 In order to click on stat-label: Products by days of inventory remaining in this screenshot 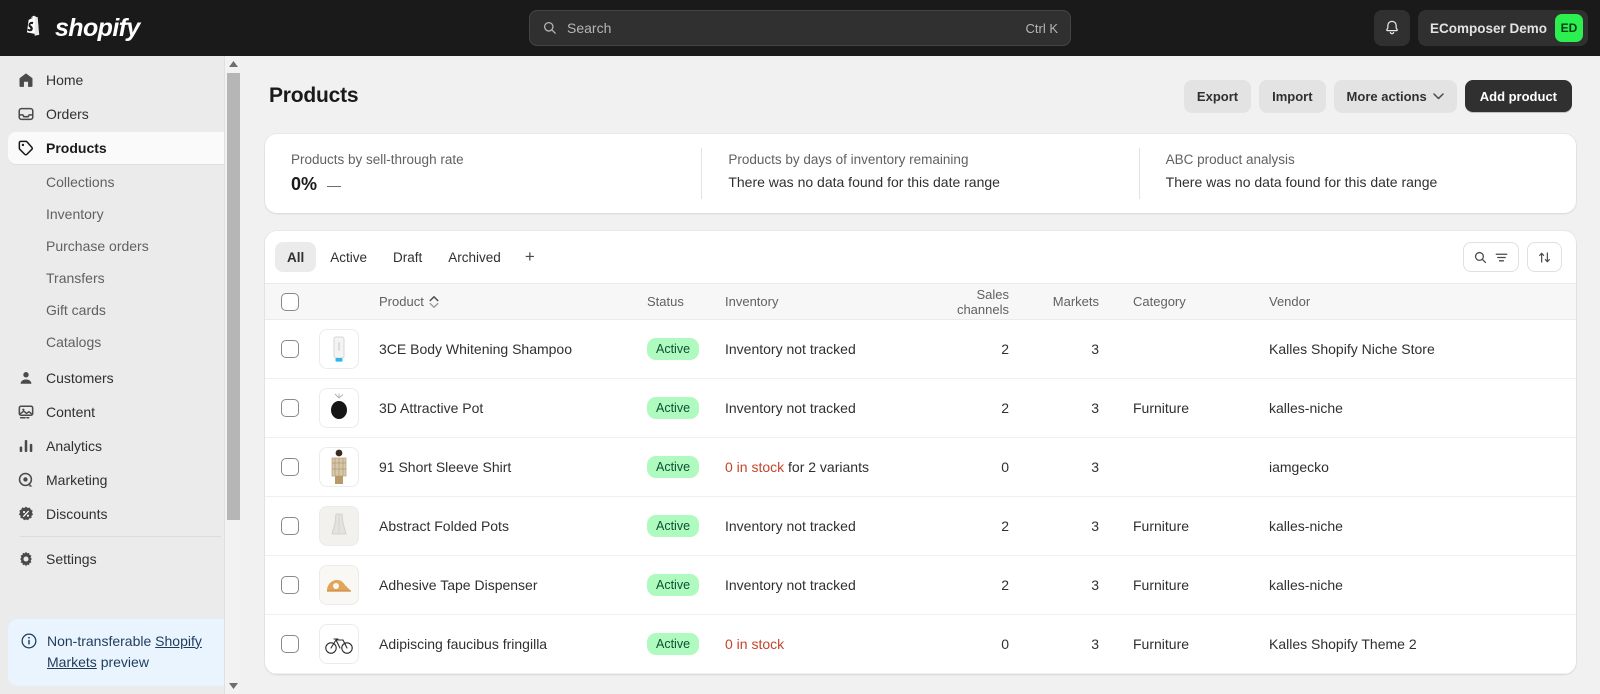, I will do `click(848, 159)`.